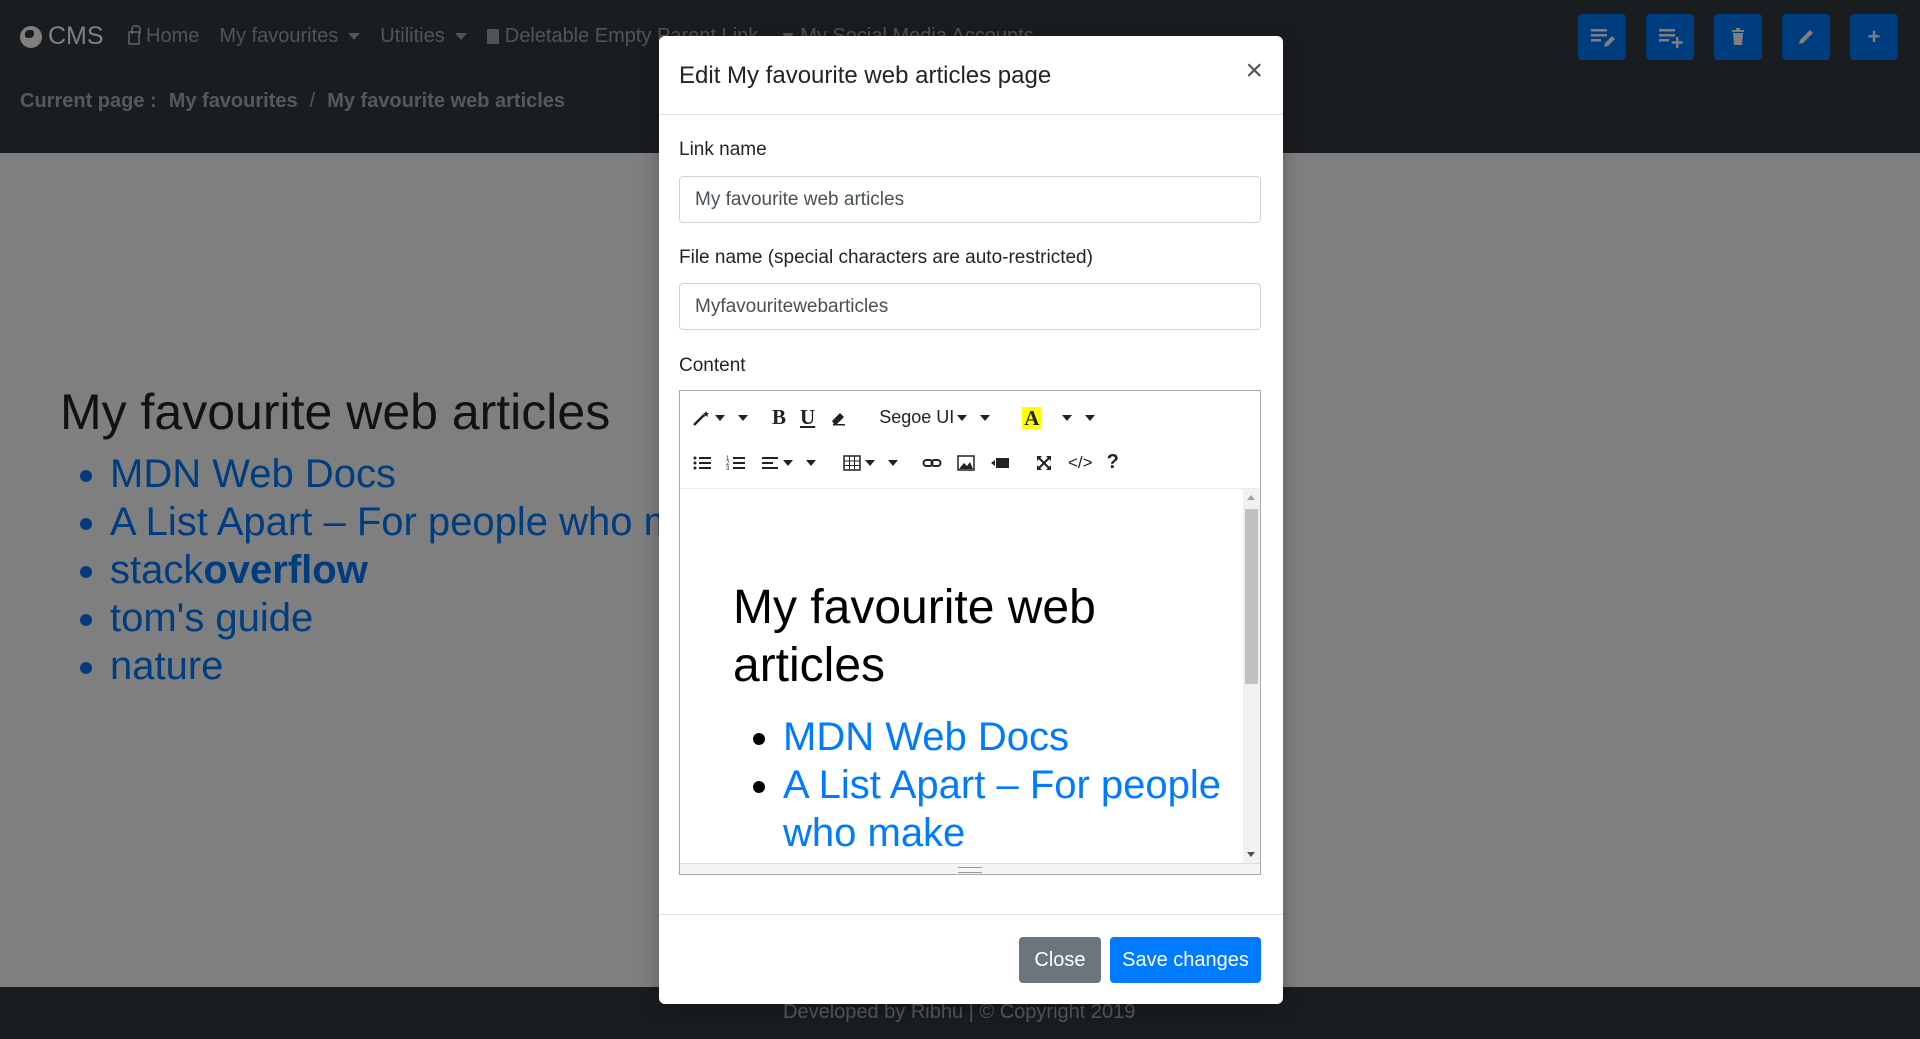  I want to click on toolbar-row-2: 123 </> ?, so click(905, 462).